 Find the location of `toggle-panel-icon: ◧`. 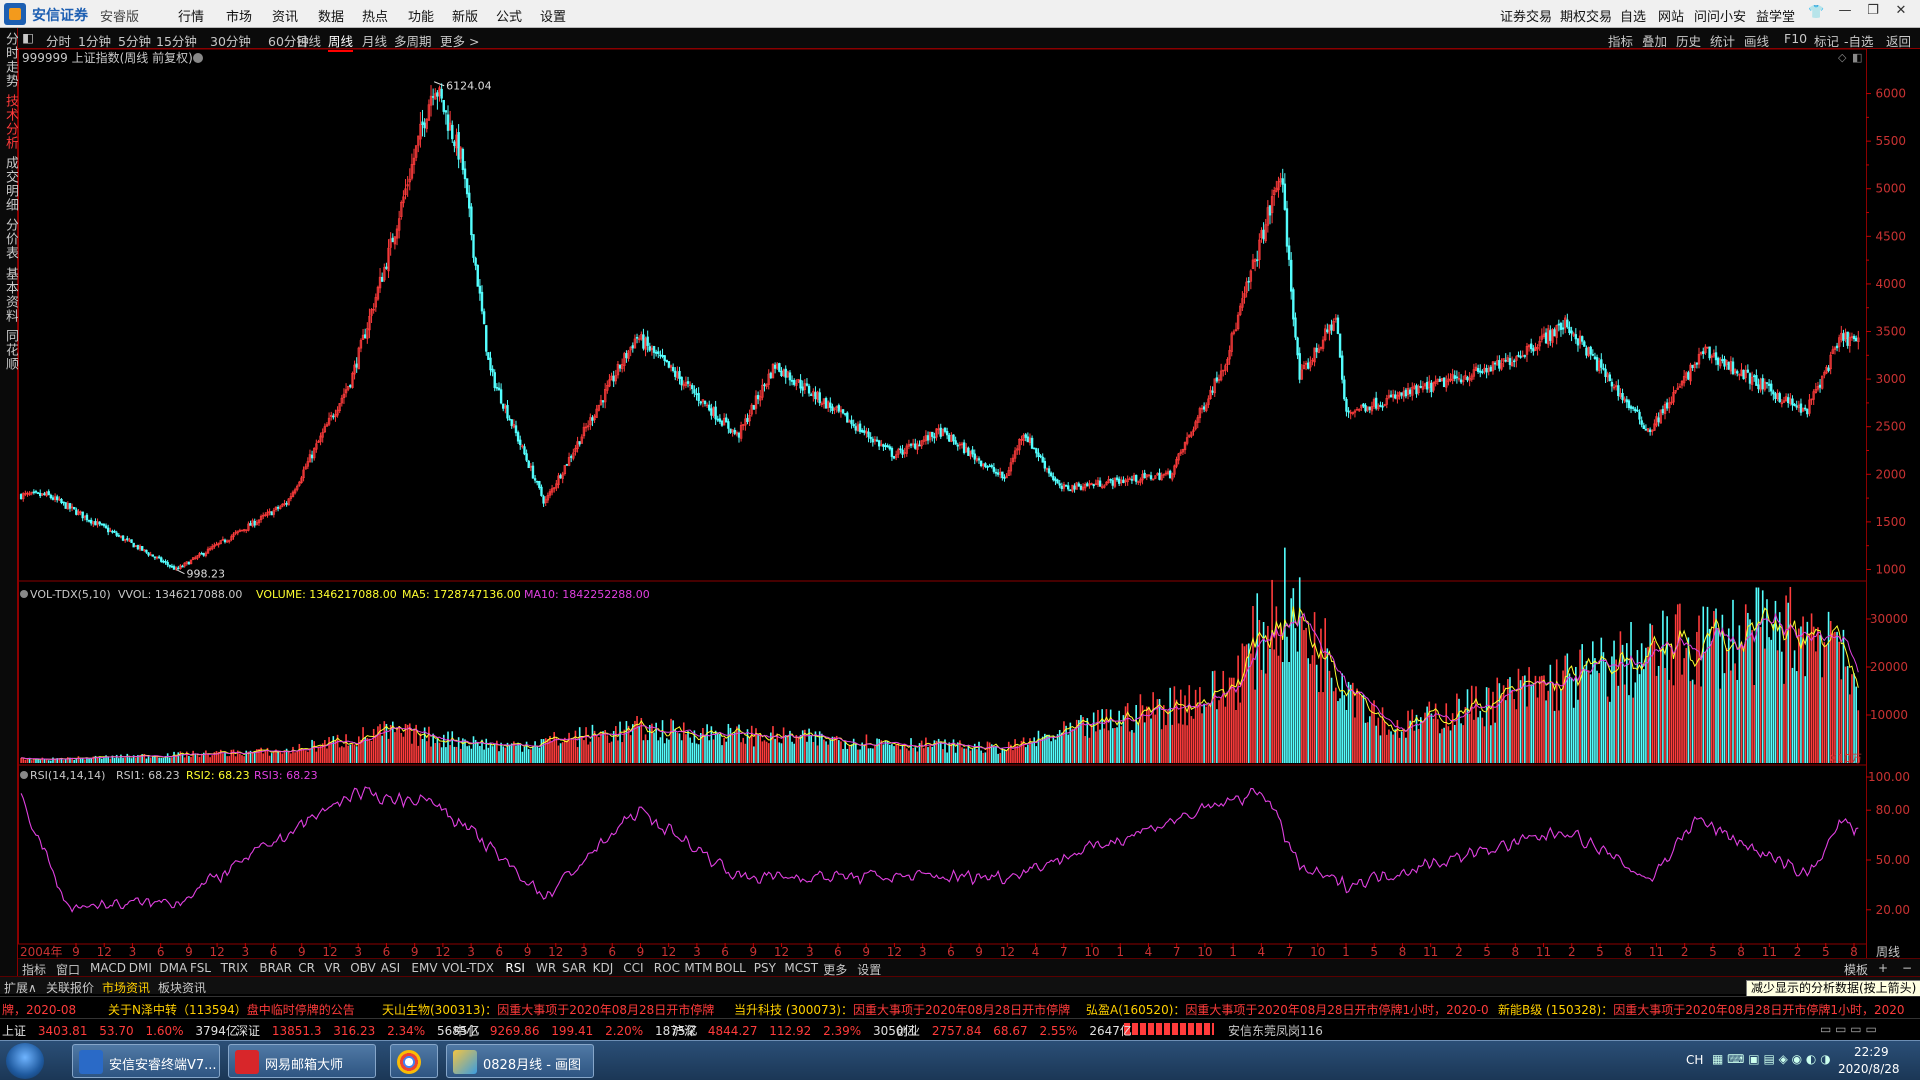

toggle-panel-icon: ◧ is located at coordinates (28, 37).